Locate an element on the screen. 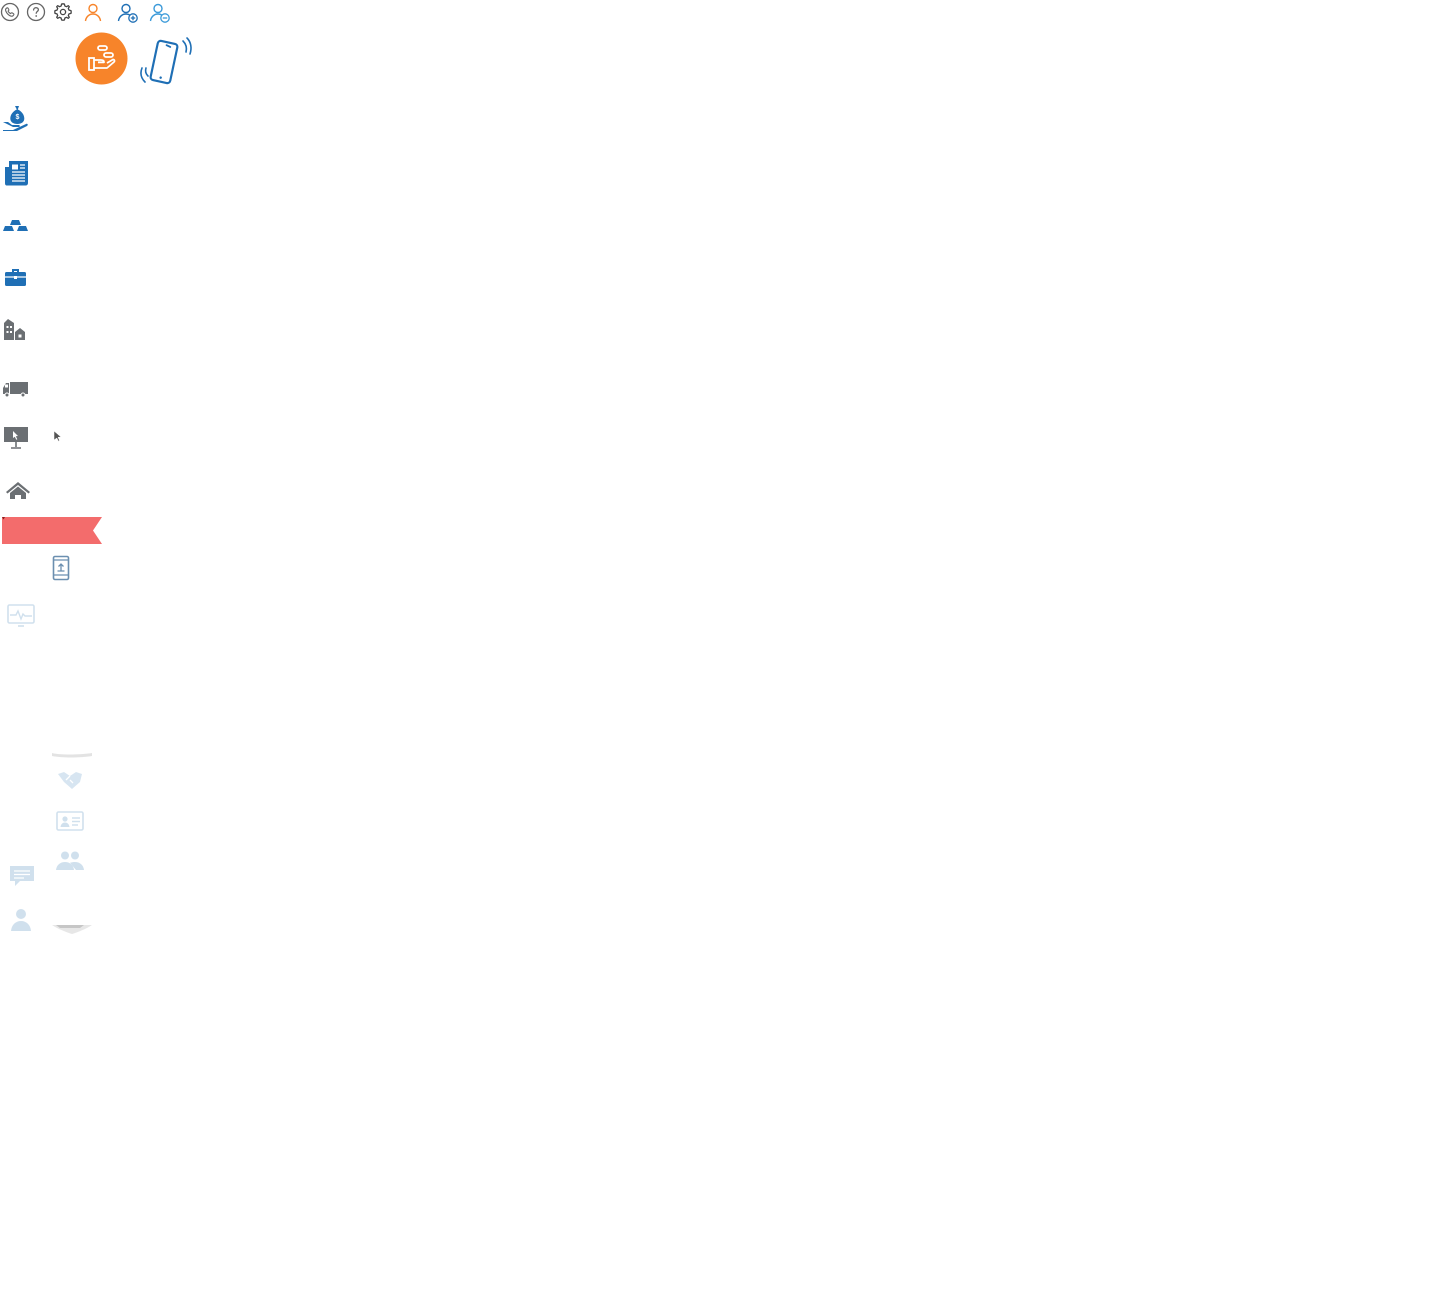  chat-icon is located at coordinates (22, 876).